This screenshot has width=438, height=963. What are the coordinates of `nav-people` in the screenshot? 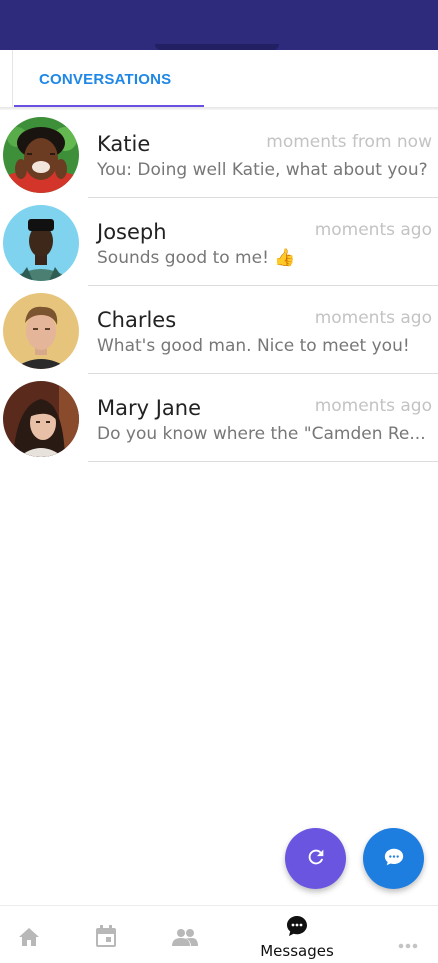 It's located at (185, 934).